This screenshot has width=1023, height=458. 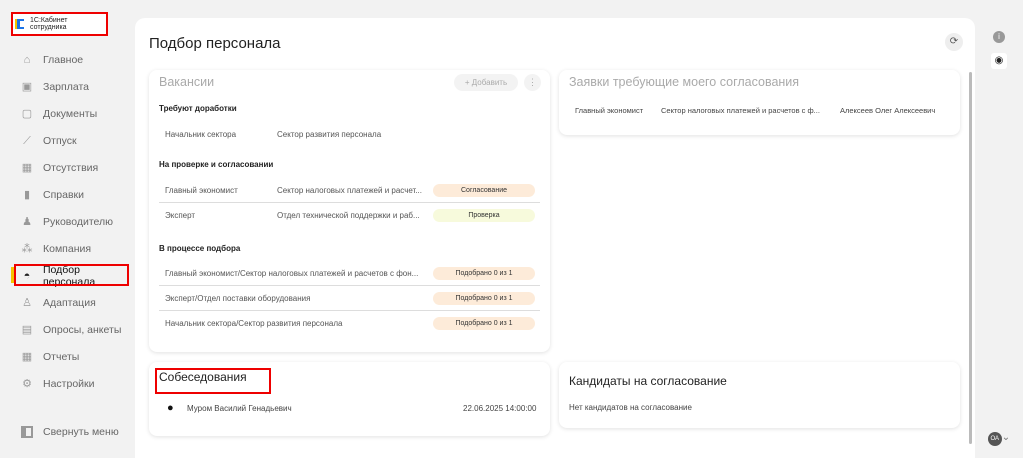 I want to click on sidebar-item-label: Компания, so click(x=67, y=248).